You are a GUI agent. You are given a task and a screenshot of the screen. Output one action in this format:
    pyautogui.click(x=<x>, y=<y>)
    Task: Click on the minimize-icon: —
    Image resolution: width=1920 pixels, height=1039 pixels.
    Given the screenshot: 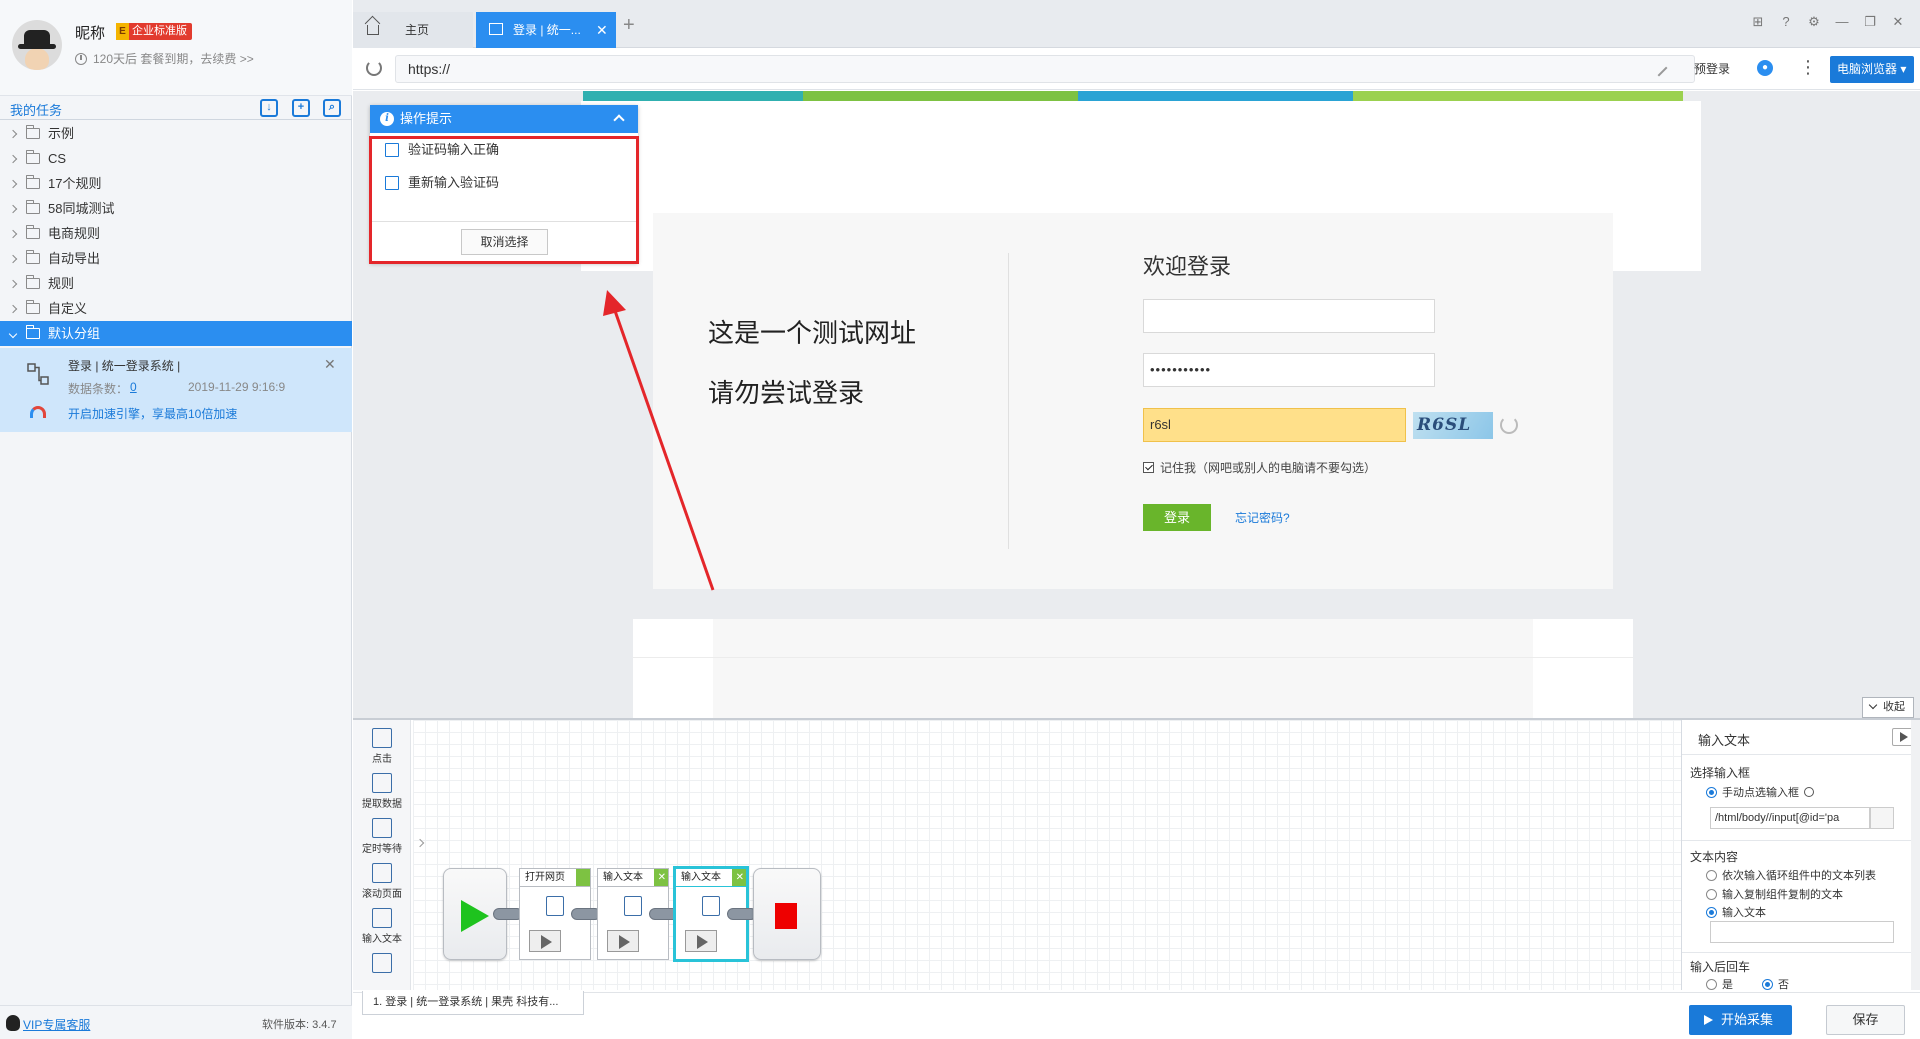 What is the action you would take?
    pyautogui.click(x=1842, y=22)
    